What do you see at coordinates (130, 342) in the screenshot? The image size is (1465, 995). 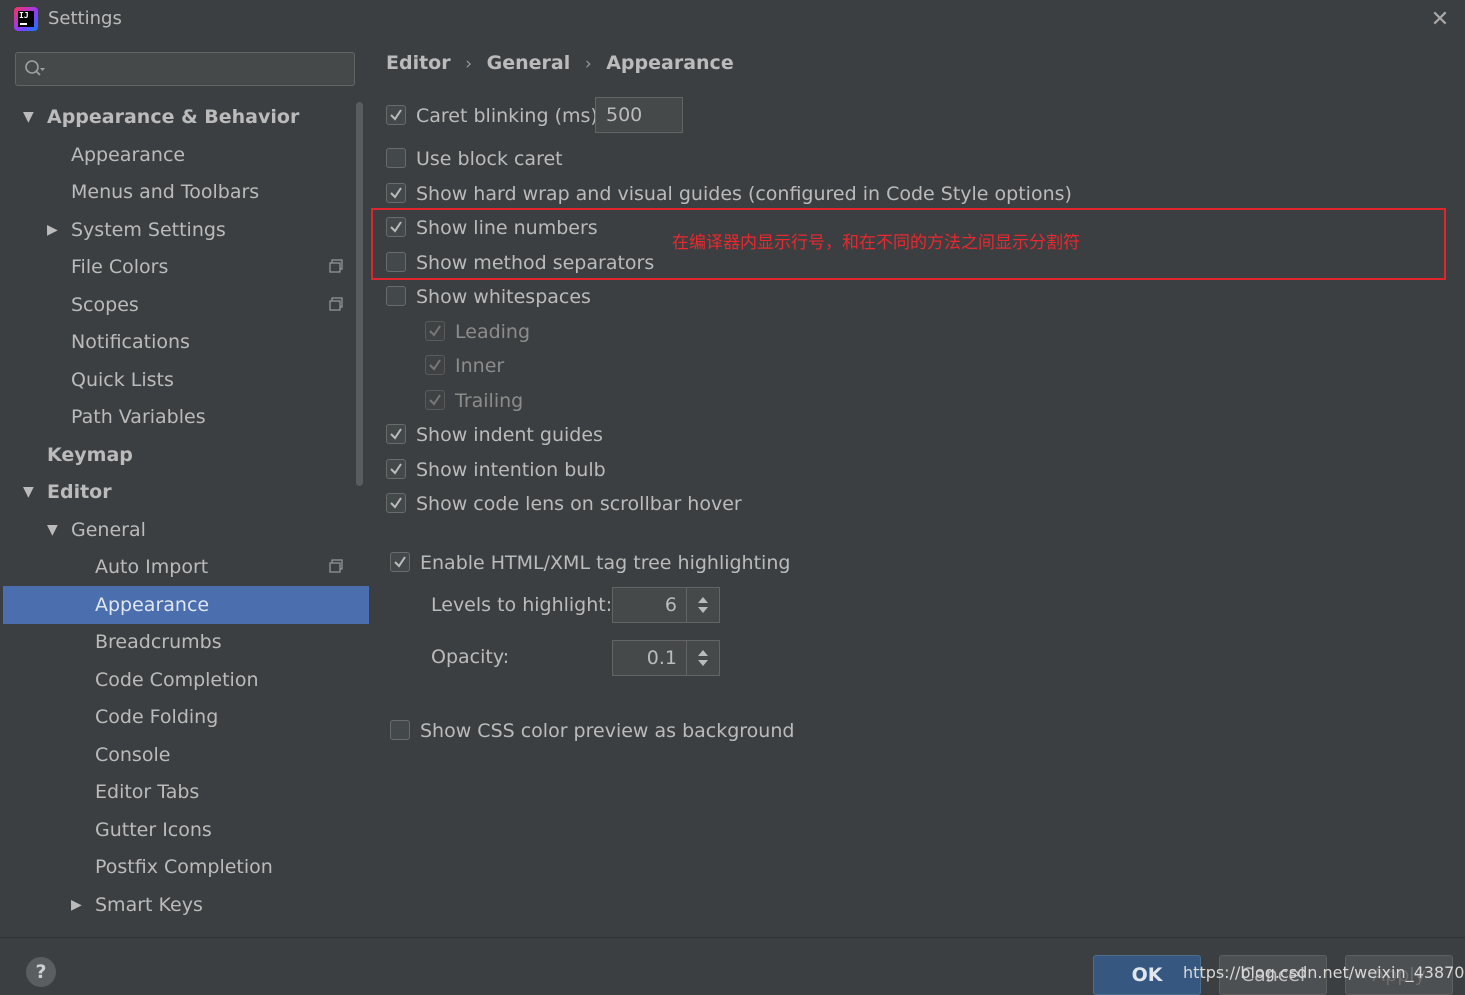 I see `tree-item-label: Notifications` at bounding box center [130, 342].